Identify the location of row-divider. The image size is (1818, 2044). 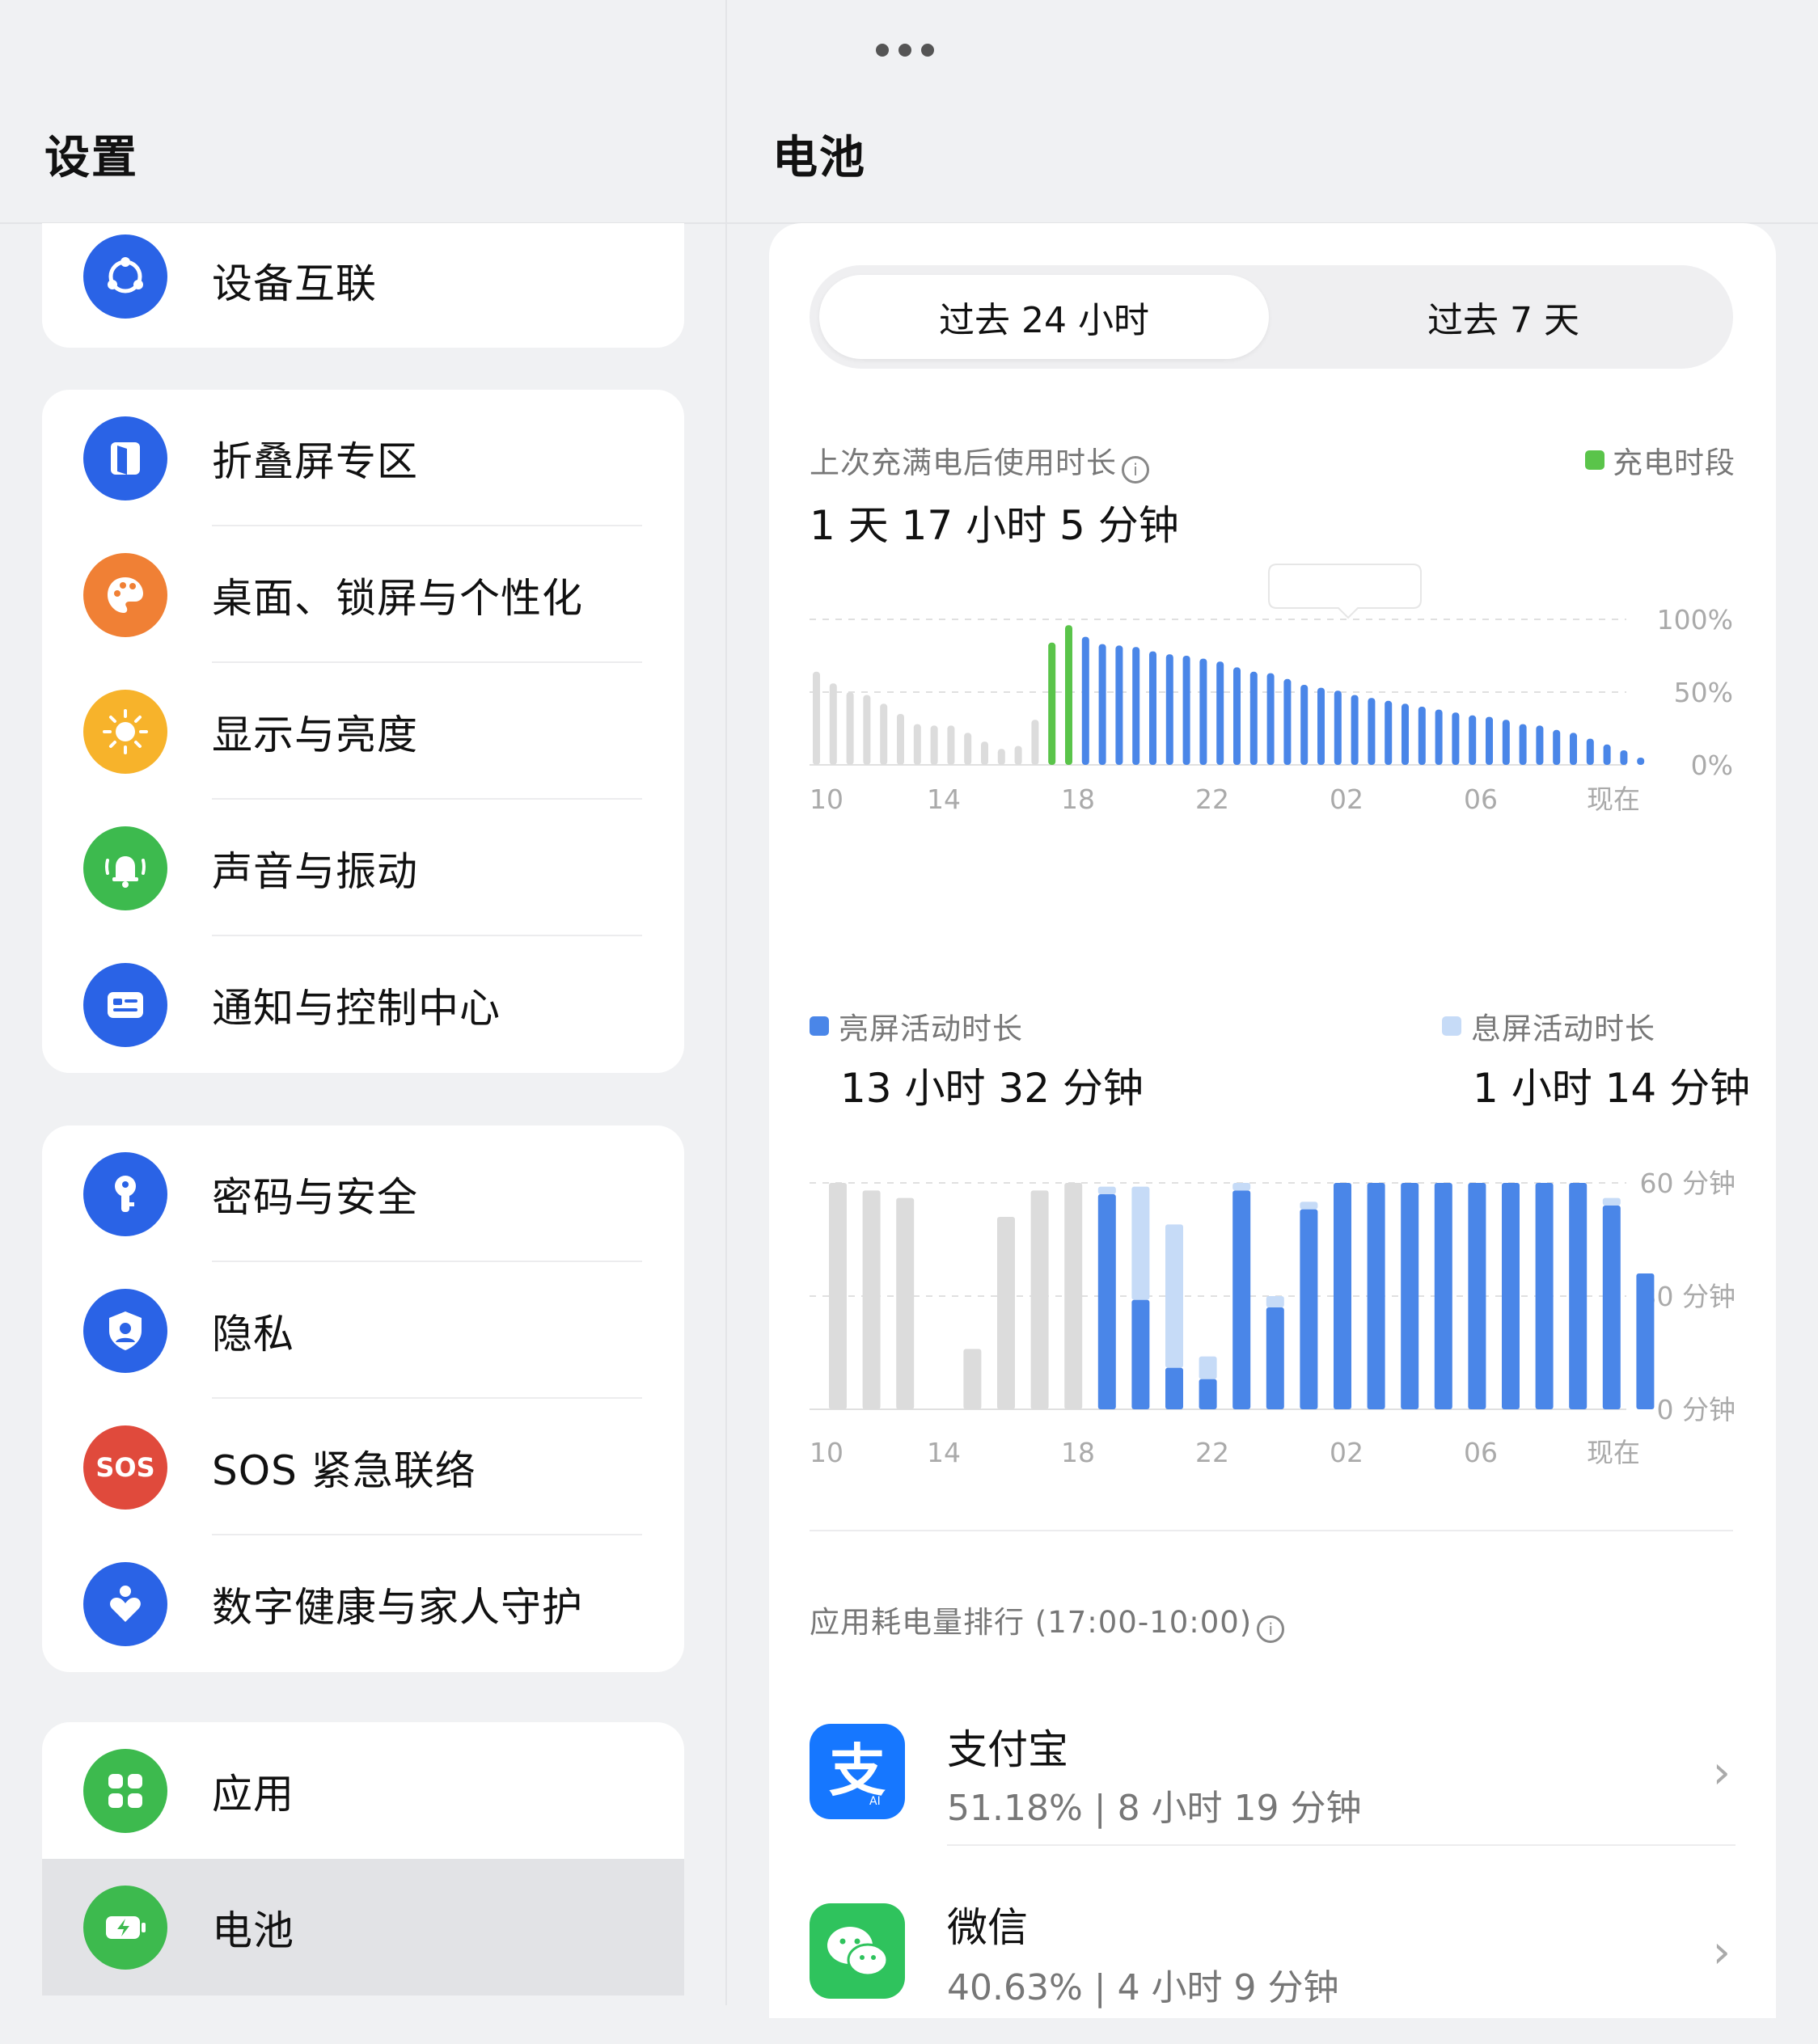
(1341, 1845).